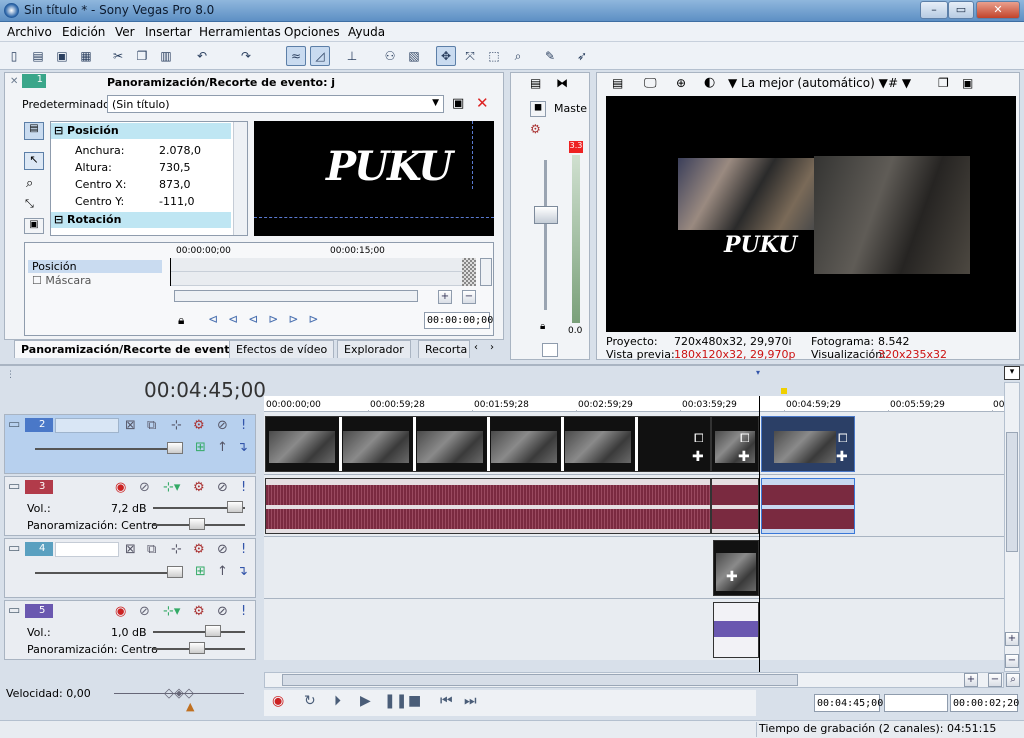 This screenshot has width=1024, height=738. Describe the element at coordinates (784, 391) in the screenshot. I see `marker` at that location.